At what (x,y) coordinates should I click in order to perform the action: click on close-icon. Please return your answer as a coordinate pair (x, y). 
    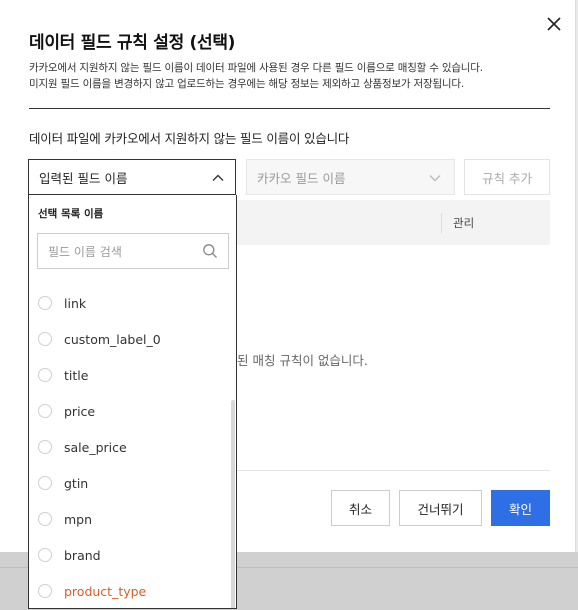
    Looking at the image, I should click on (554, 24).